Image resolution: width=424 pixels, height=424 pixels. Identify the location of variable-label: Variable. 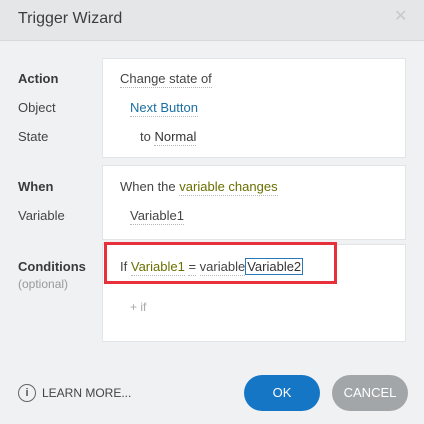
(41, 215).